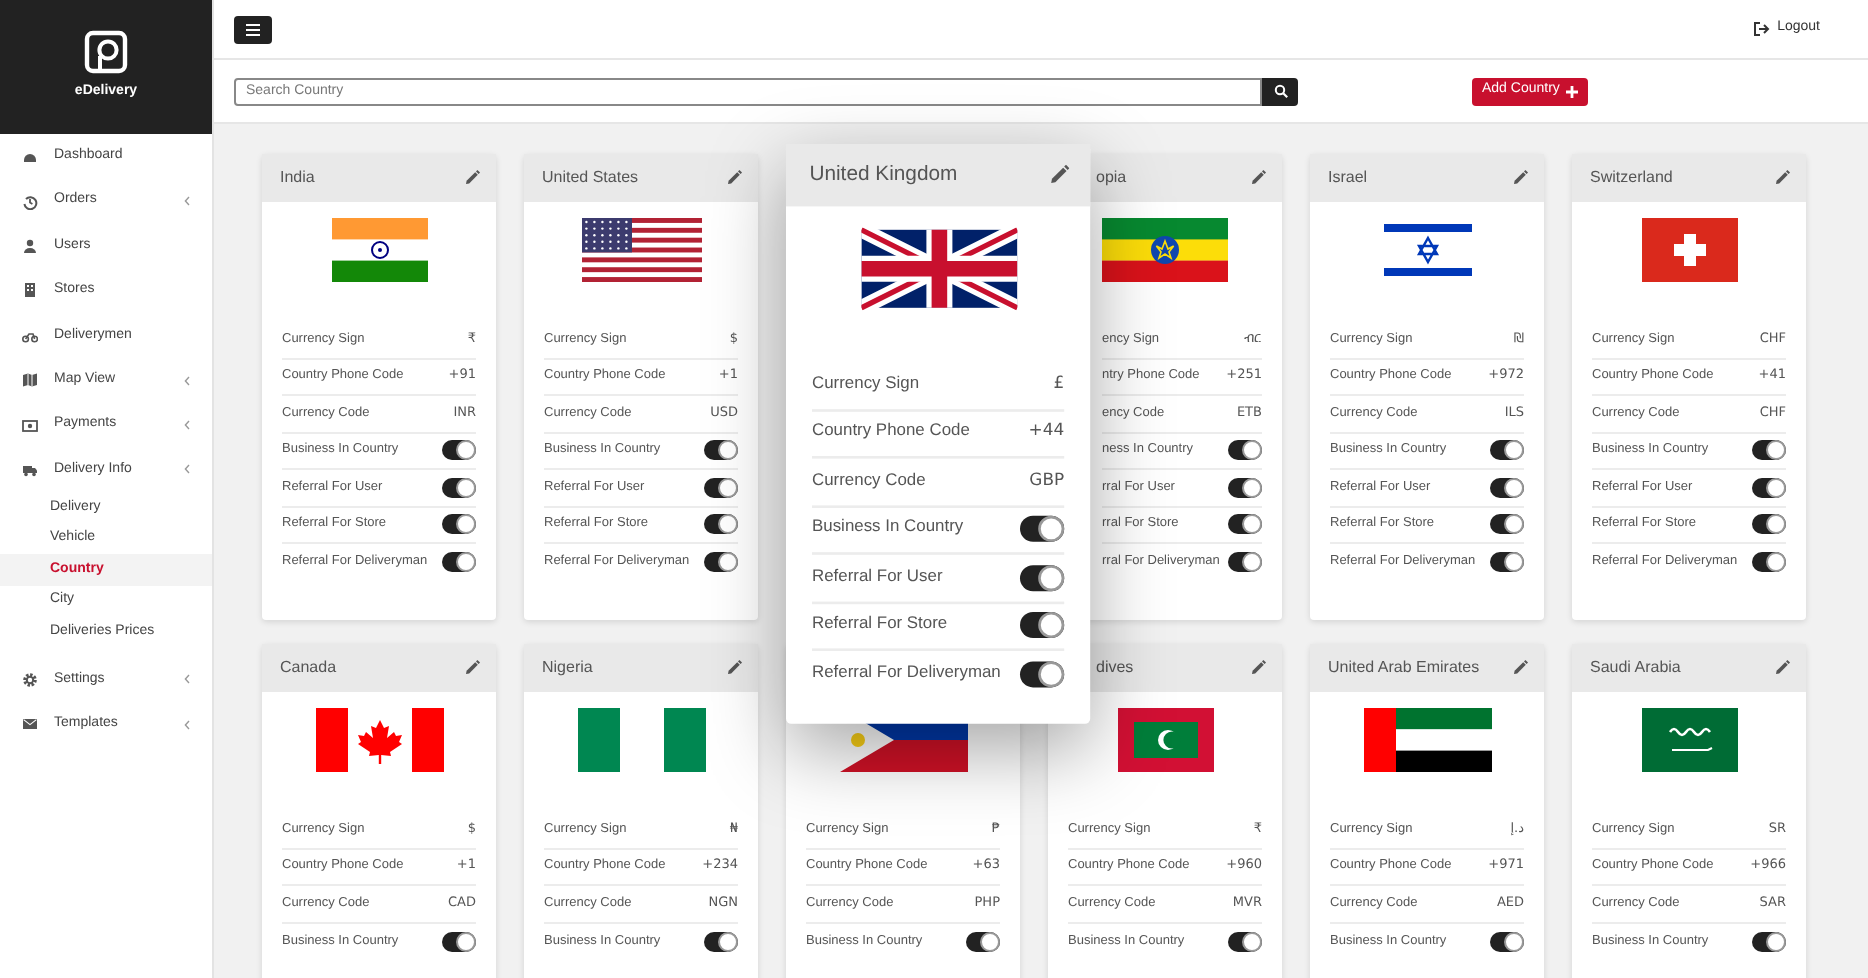 Image resolution: width=1868 pixels, height=978 pixels. I want to click on building-icon, so click(30, 290).